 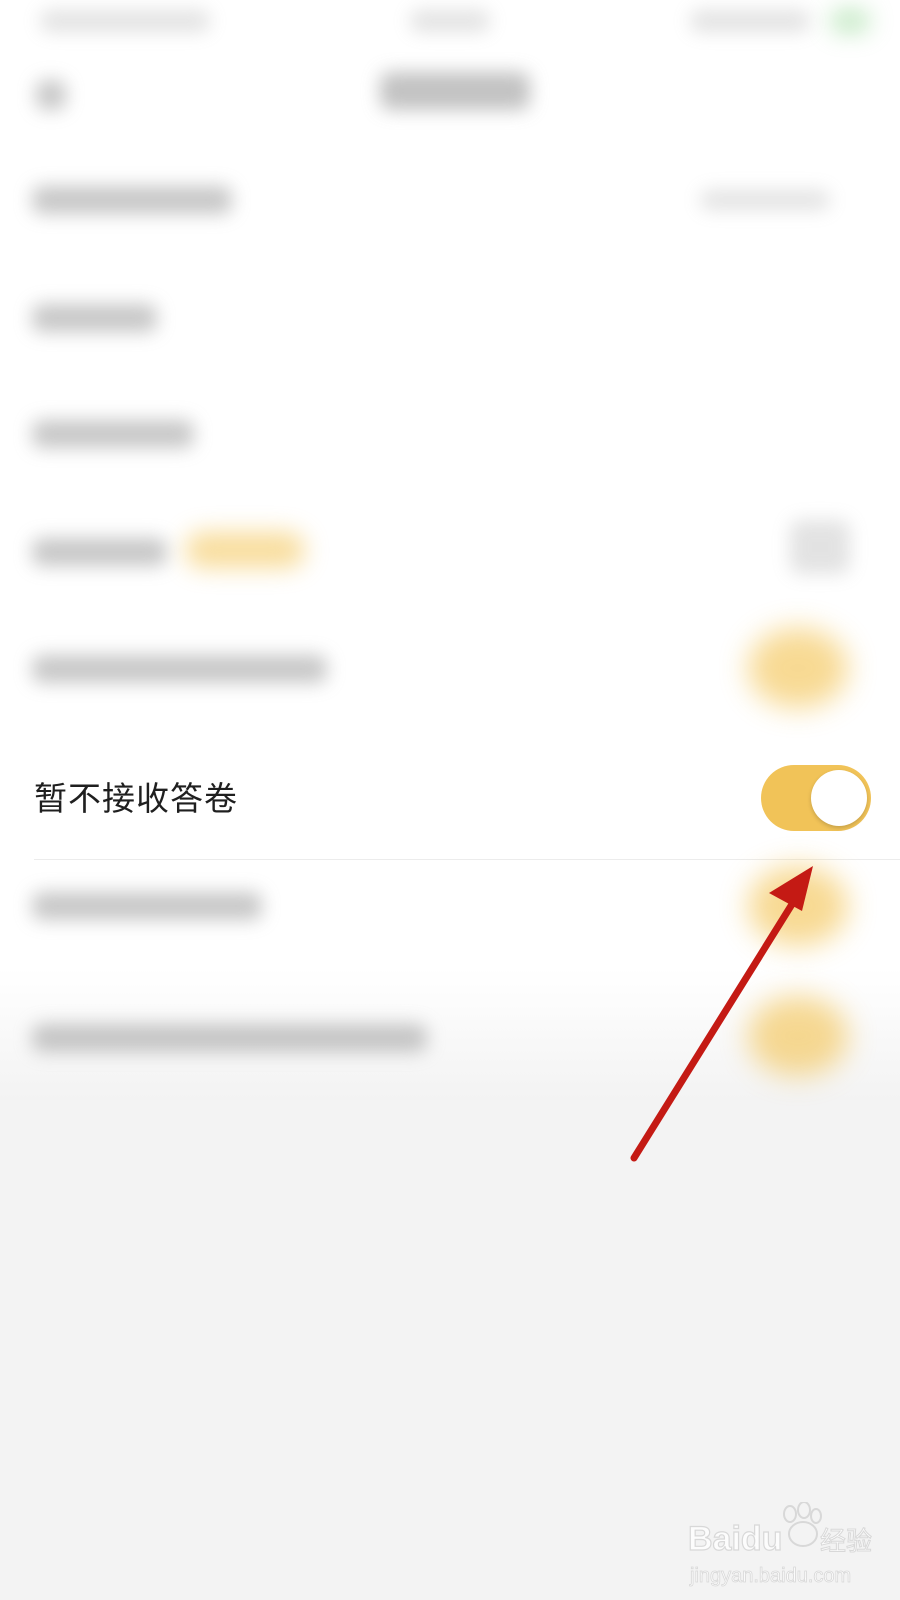 I want to click on pause-responses-toggle, so click(x=816, y=798).